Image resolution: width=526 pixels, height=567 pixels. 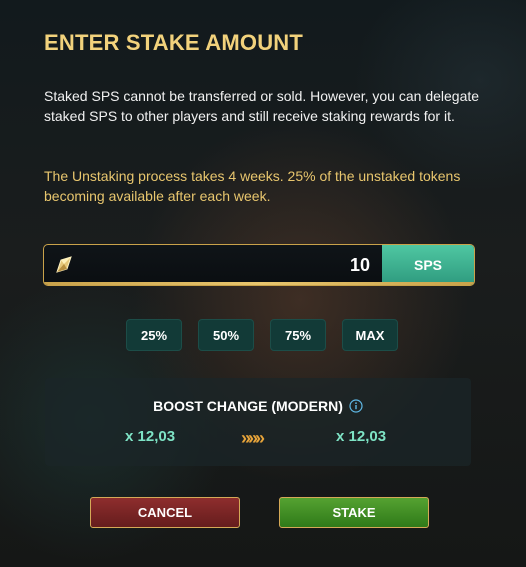 What do you see at coordinates (174, 42) in the screenshot?
I see `dialog-title: ENTER STAKE AMOUNT` at bounding box center [174, 42].